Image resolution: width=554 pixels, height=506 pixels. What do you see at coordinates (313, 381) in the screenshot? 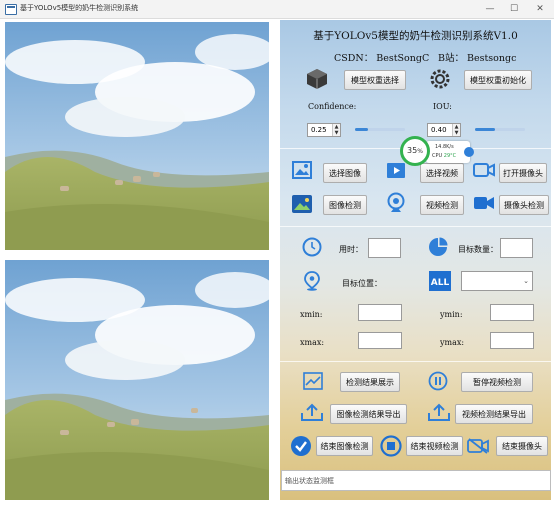
I see `line-chart-icon` at bounding box center [313, 381].